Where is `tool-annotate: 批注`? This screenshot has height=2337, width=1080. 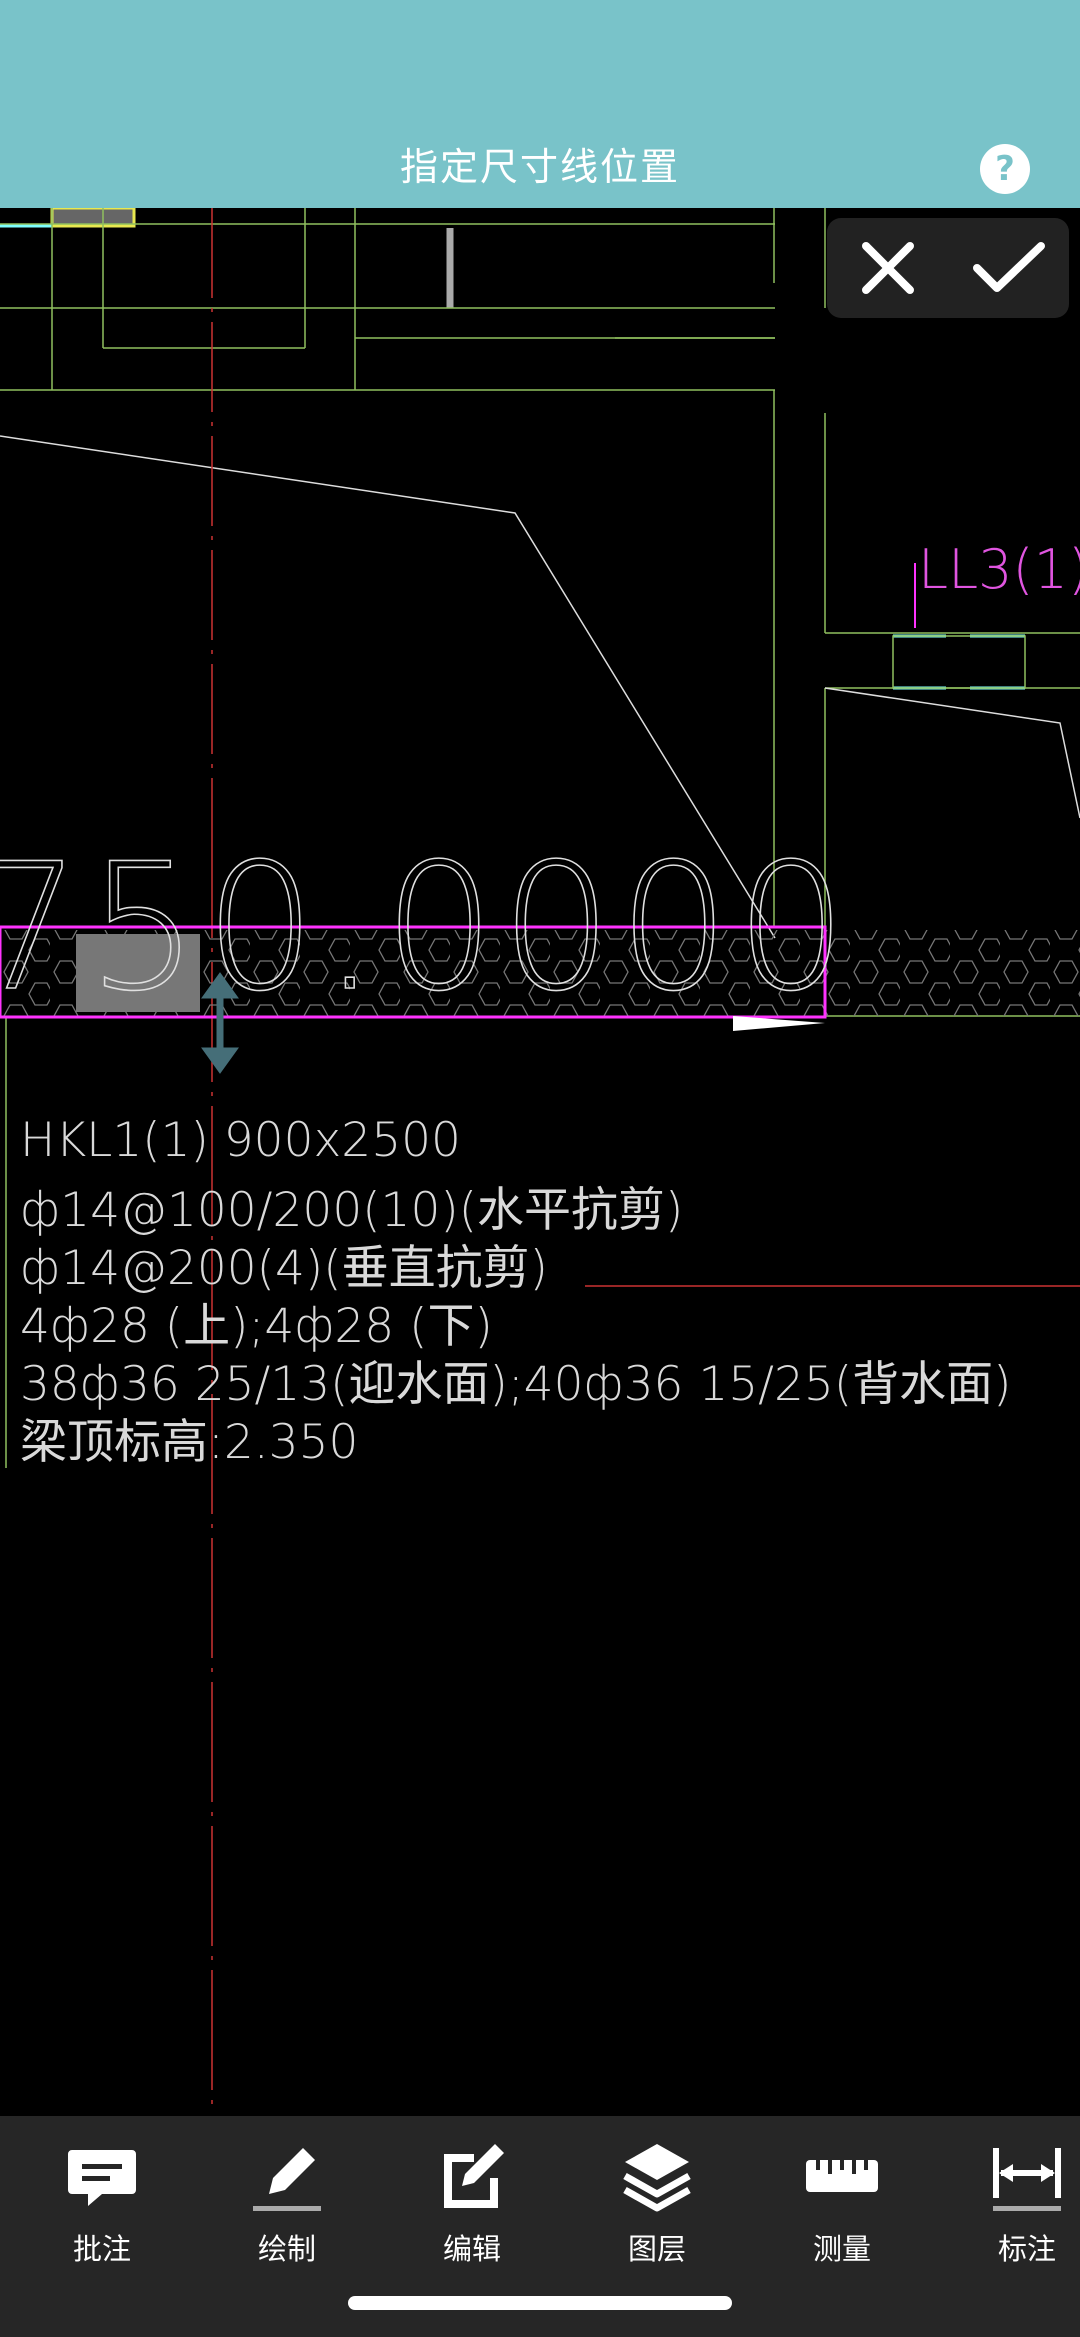
tool-annotate: 批注 is located at coordinates (102, 2201).